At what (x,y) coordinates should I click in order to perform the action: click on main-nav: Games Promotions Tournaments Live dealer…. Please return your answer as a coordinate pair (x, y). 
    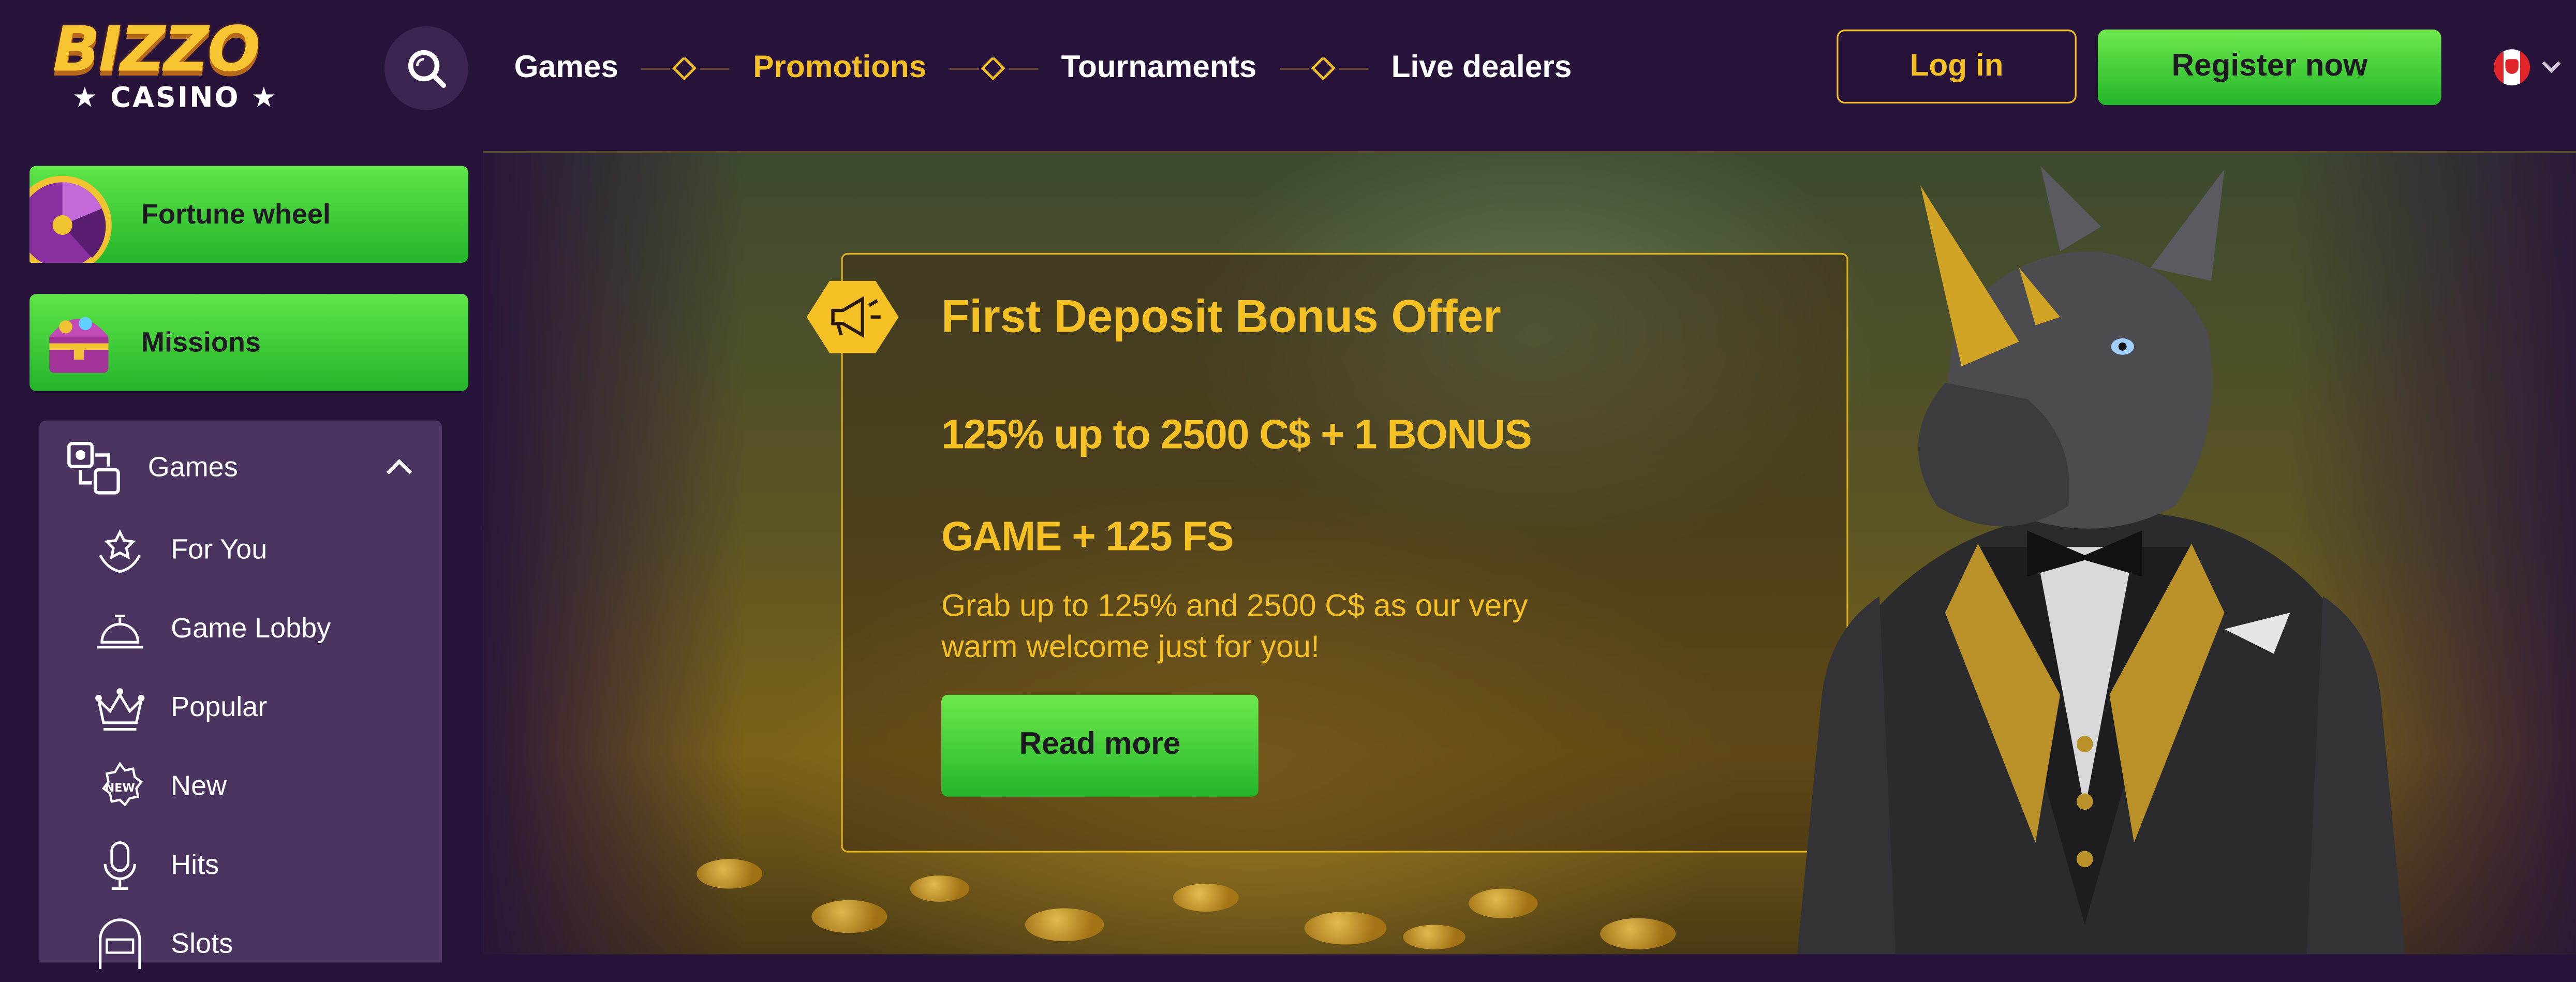
    Looking at the image, I should click on (1043, 69).